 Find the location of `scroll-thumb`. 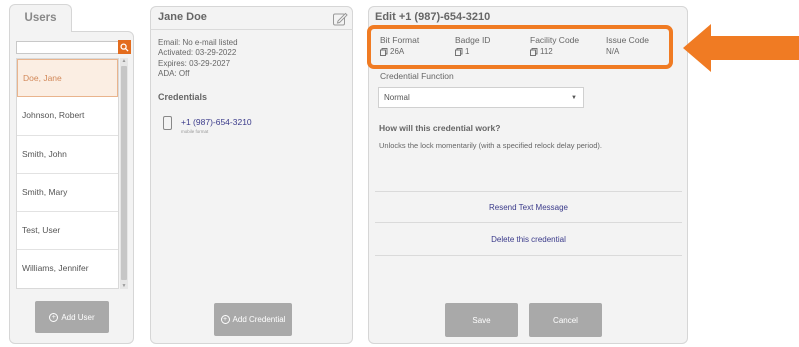

scroll-thumb is located at coordinates (124, 173).